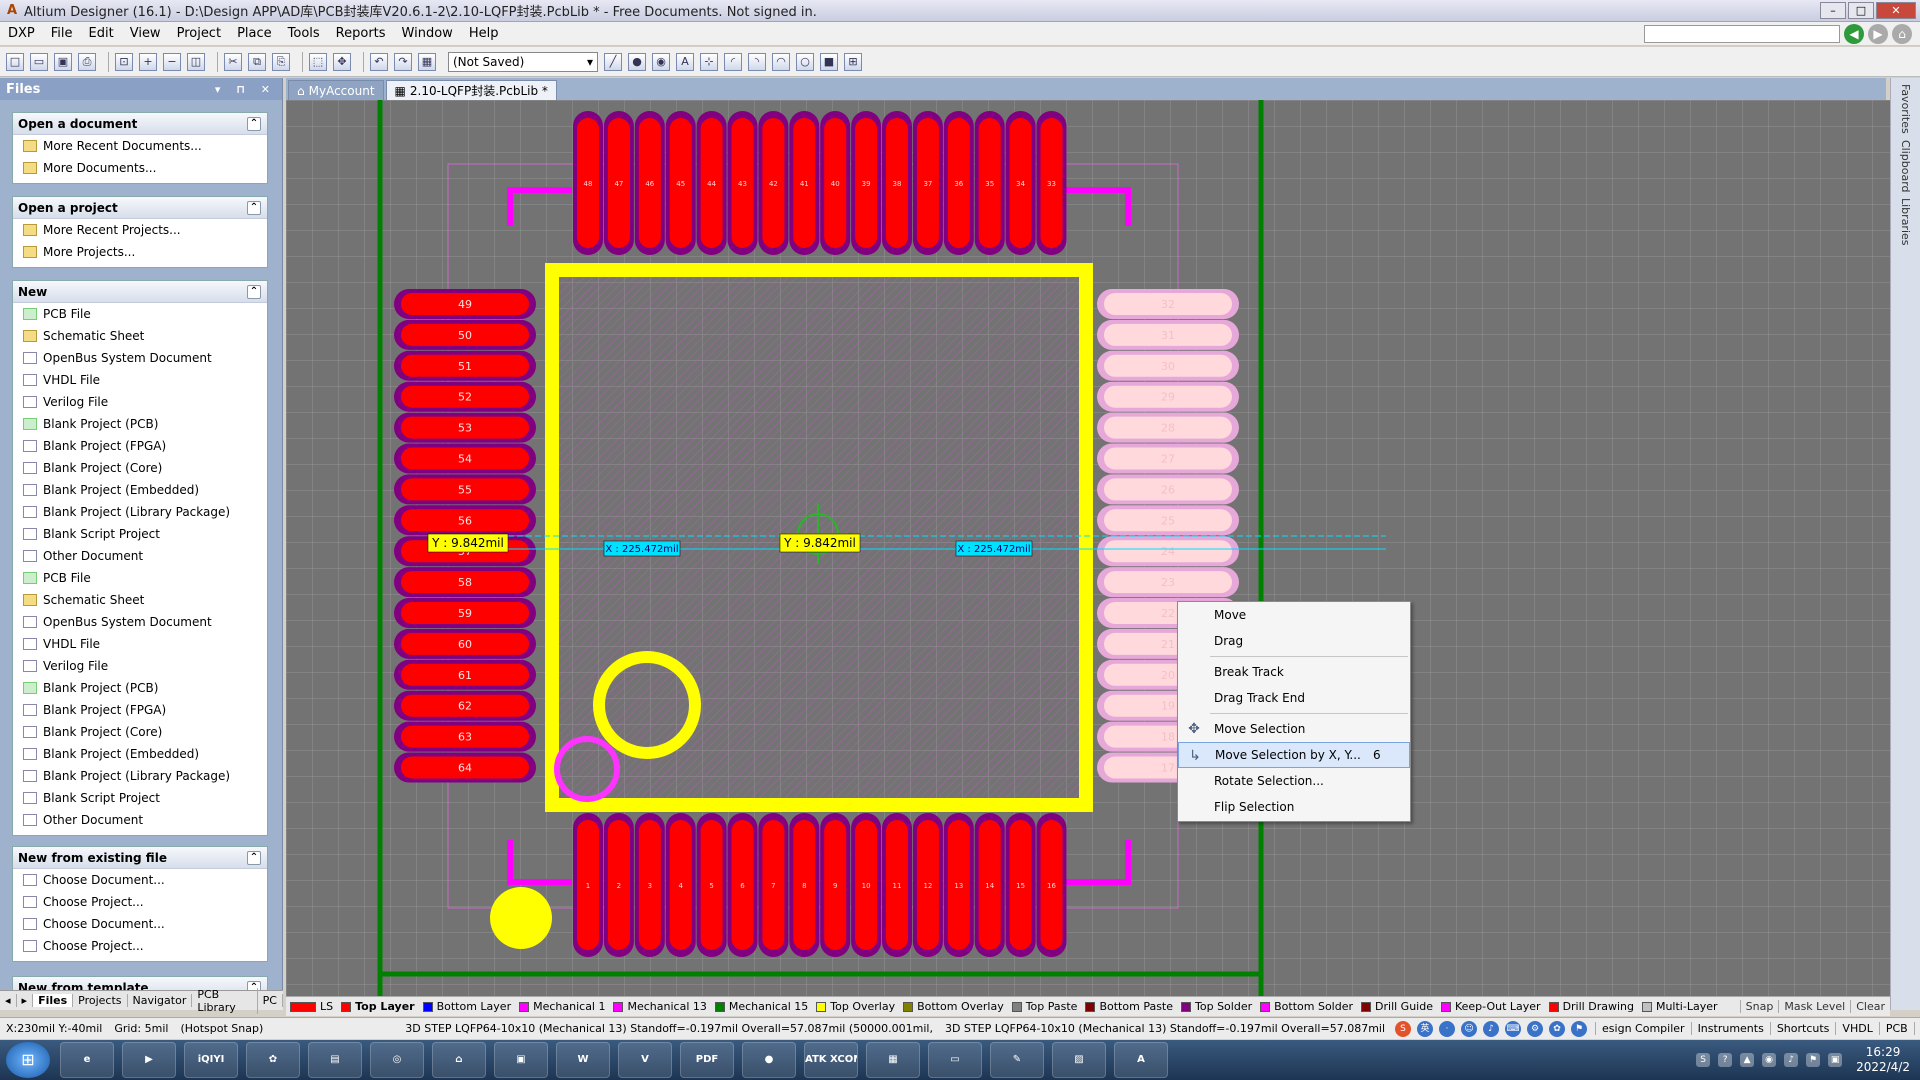  Describe the element at coordinates (28, 1060) in the screenshot. I see `start-button: ⊞` at that location.